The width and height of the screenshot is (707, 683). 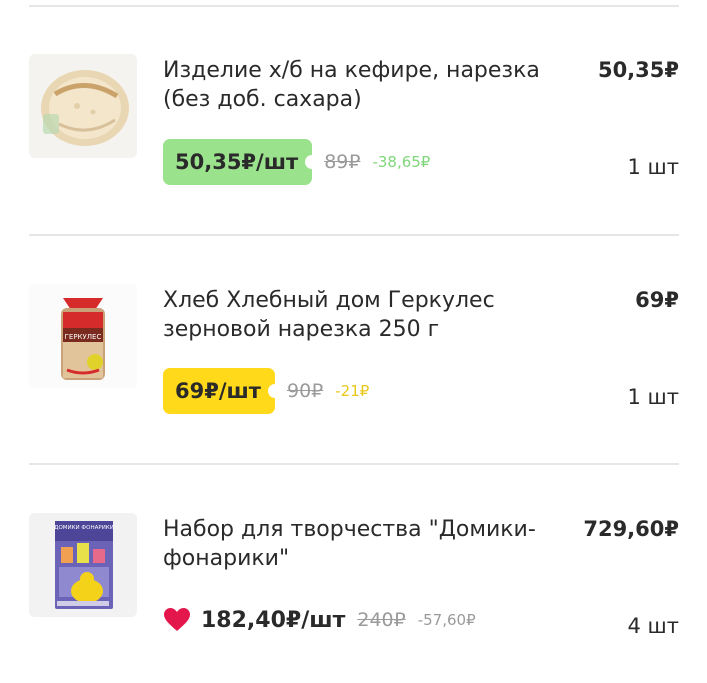 I want to click on old-price: 90₽, so click(x=305, y=391).